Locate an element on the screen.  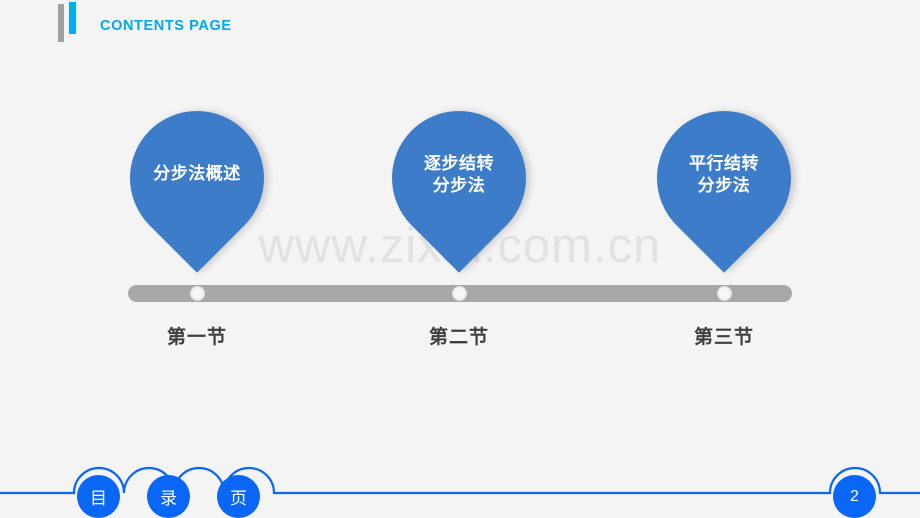
footer-nav-label: 录 is located at coordinates (168, 498).